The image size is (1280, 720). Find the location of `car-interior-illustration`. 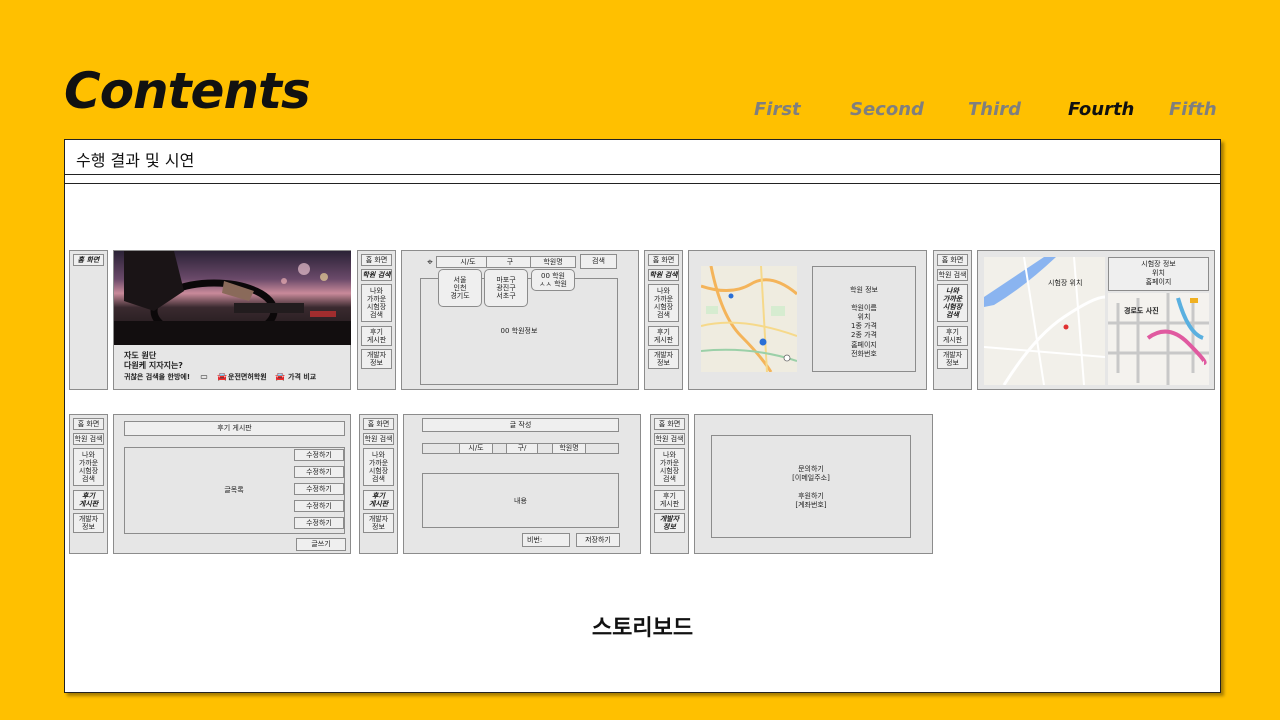

car-interior-illustration is located at coordinates (232, 298).